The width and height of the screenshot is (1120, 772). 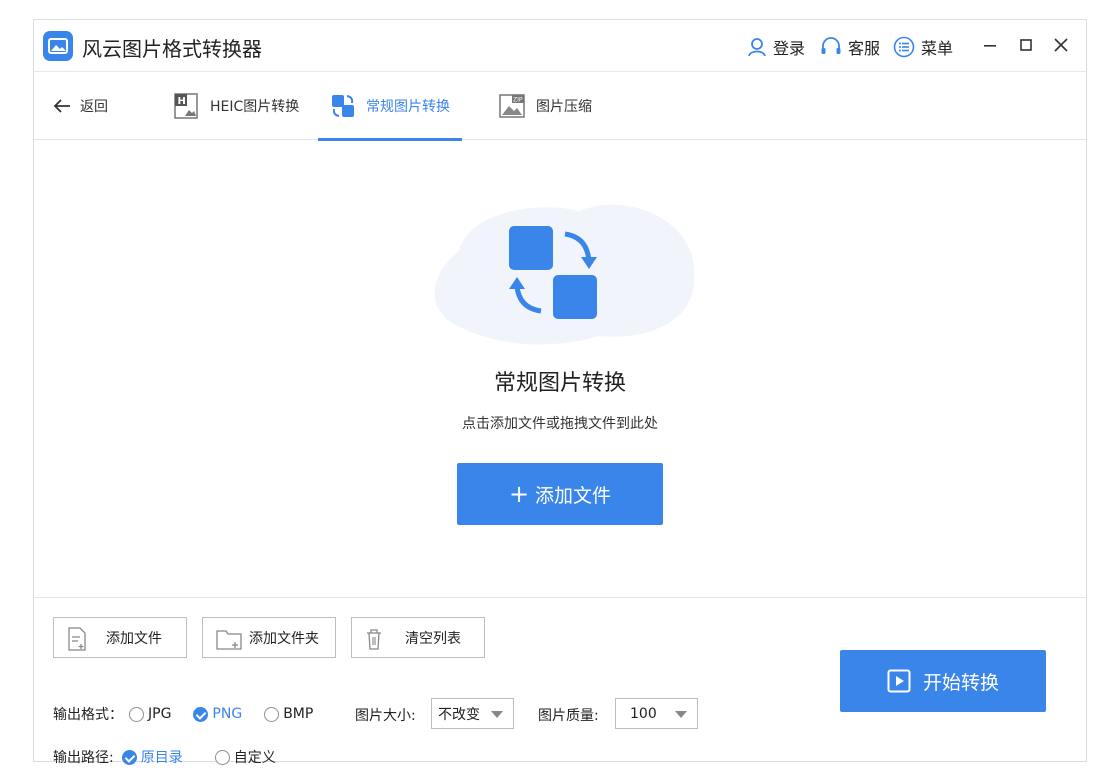 I want to click on nav-bar: 返回 H HEIC图片转换 常规图片转换 ZIP 图片压缩, so click(x=560, y=106).